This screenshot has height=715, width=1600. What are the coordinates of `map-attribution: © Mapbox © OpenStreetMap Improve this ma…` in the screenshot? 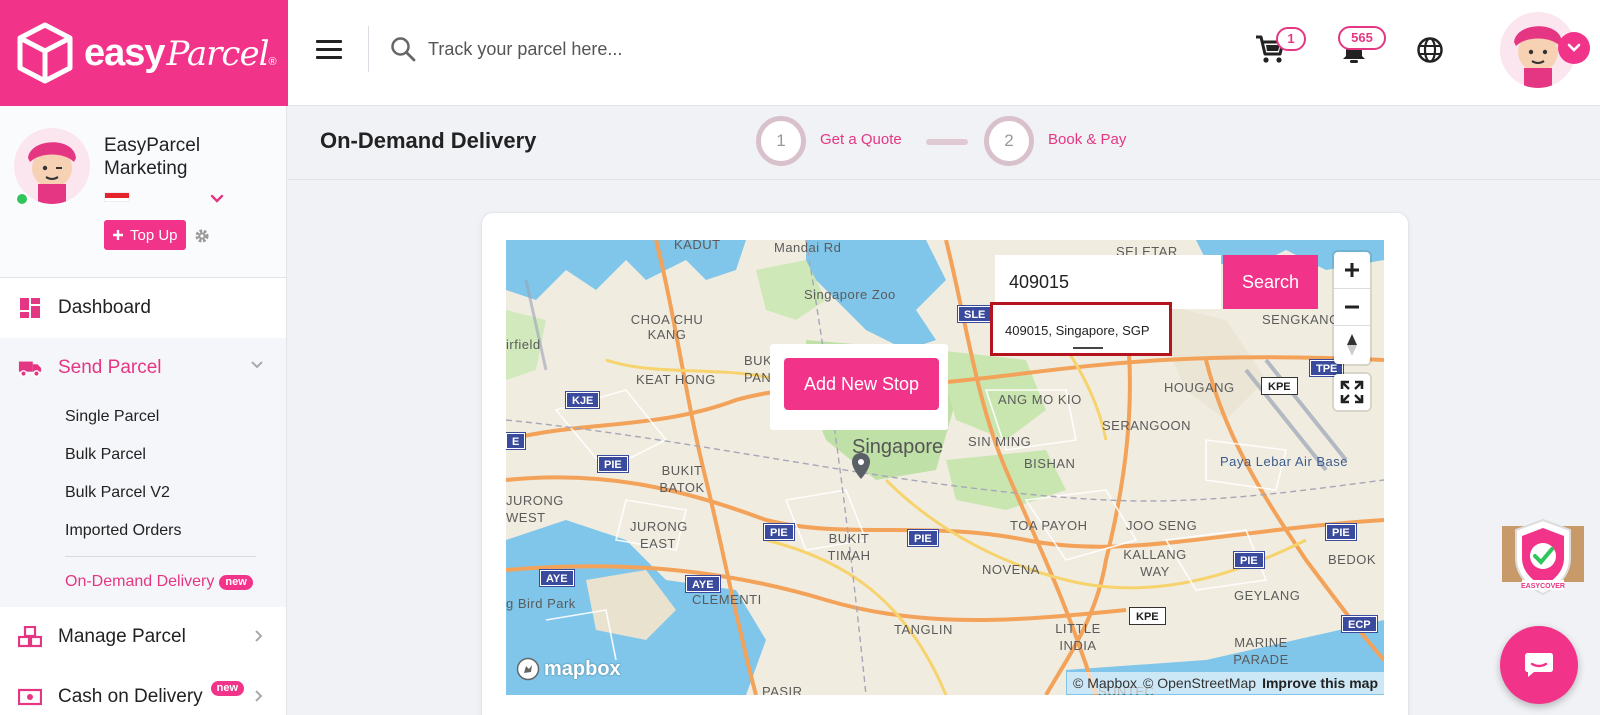 It's located at (1225, 683).